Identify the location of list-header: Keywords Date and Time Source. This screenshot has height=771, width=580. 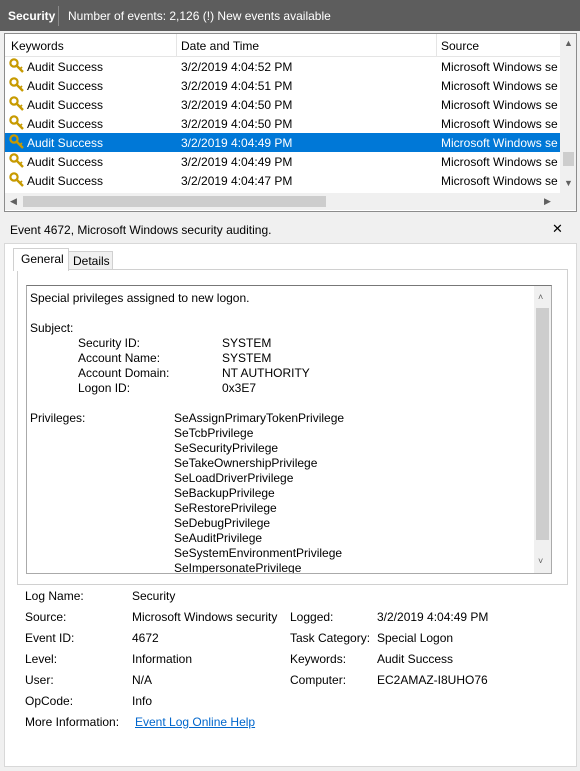
(282, 45).